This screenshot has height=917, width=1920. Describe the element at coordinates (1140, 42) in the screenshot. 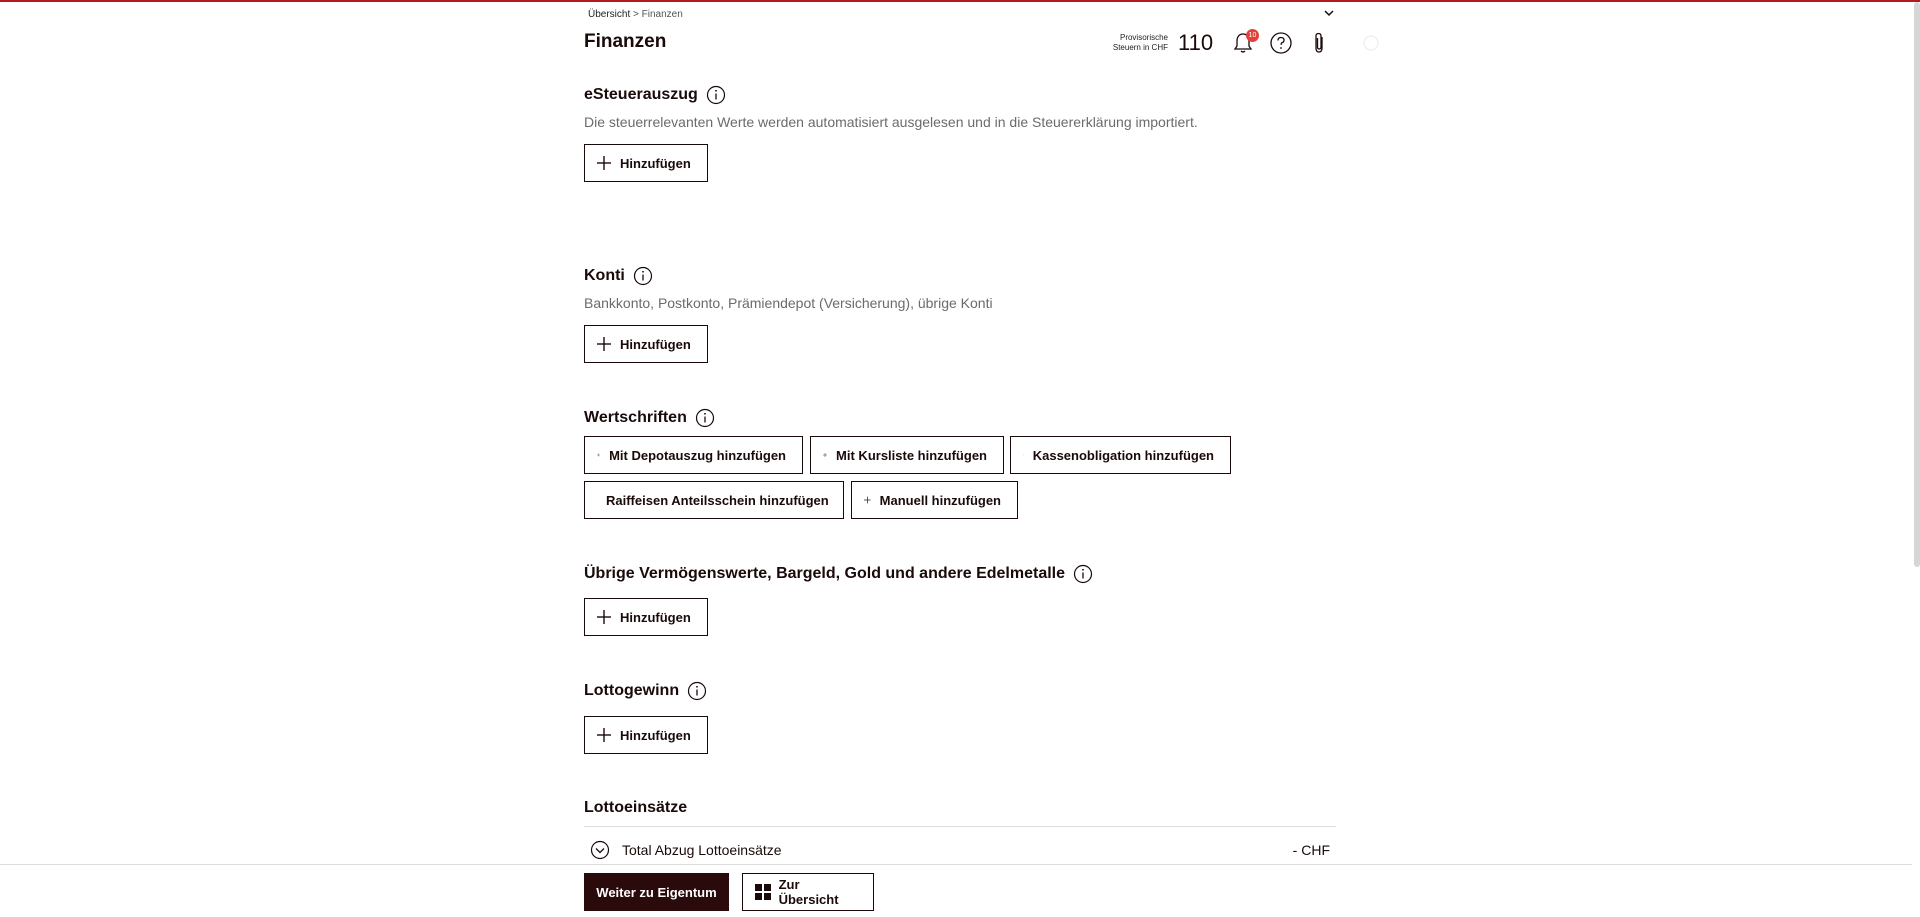

I see `tax-label: Provisorische Steuern in CHF` at that location.